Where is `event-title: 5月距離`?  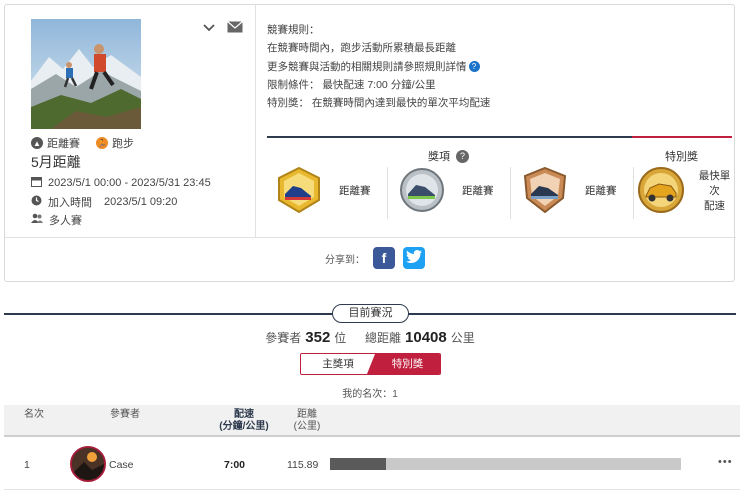
event-title: 5月距離 is located at coordinates (56, 162).